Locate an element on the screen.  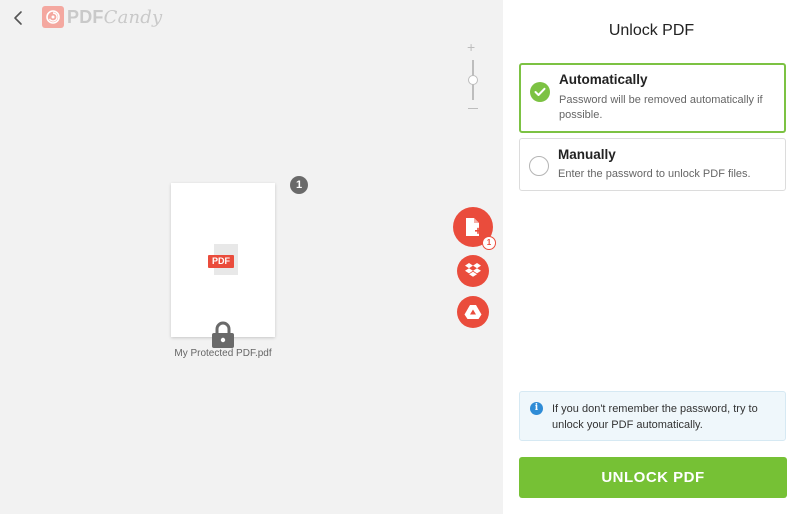
back-chevron-icon is located at coordinates (18, 18).